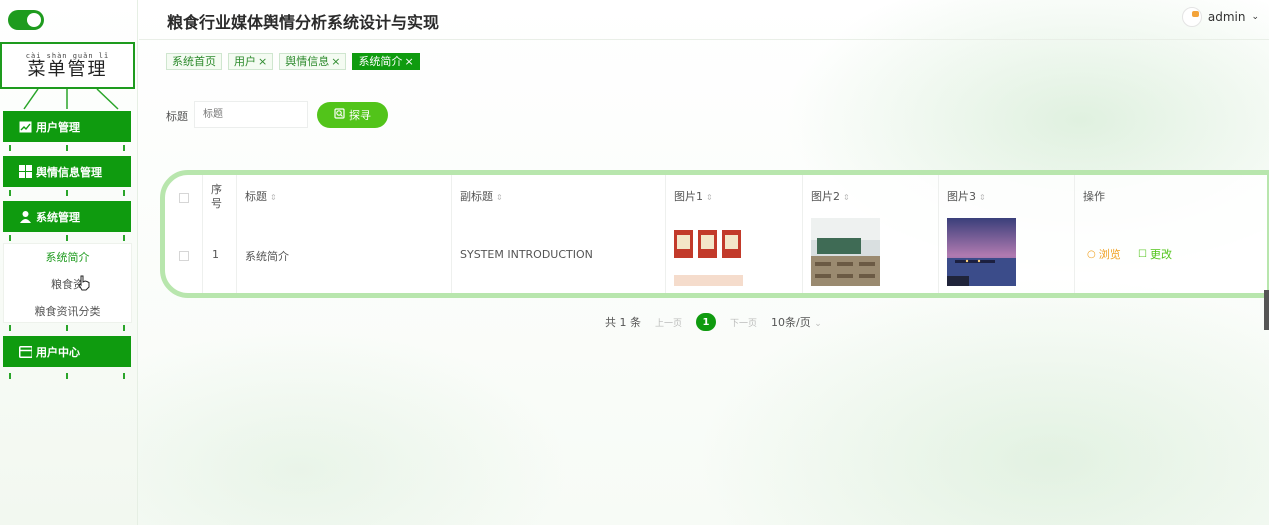 This screenshot has height=525, width=1269. I want to click on sidebar-toggle, so click(26, 20).